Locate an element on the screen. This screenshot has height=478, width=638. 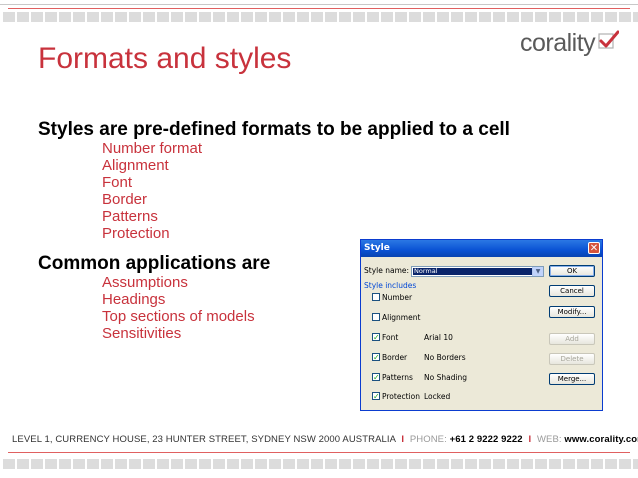
list-item: Border is located at coordinates (125, 199).